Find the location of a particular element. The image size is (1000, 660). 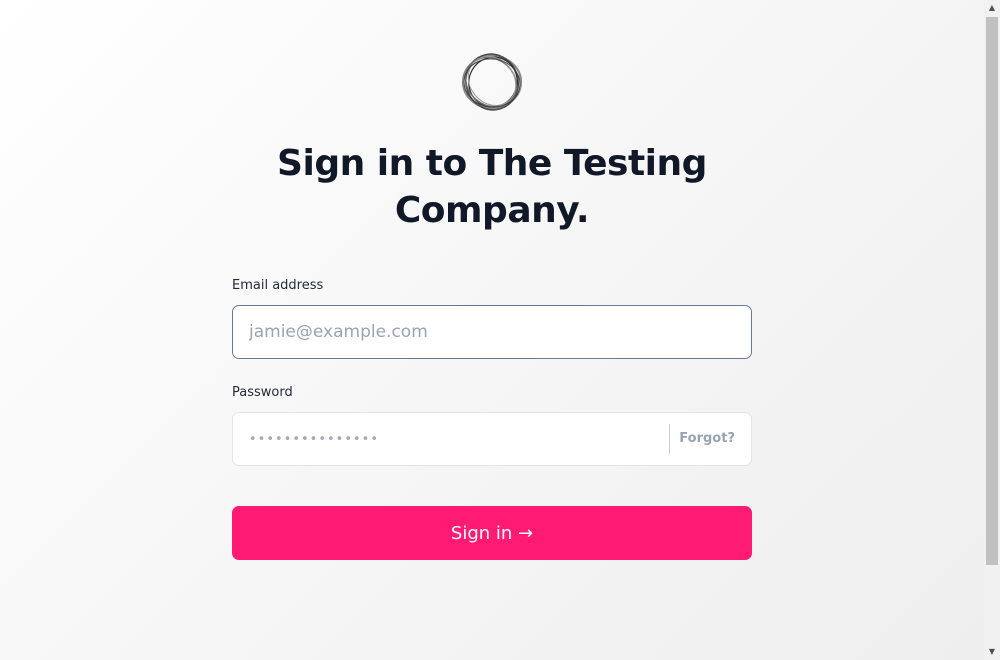

scroll-up-arrow-icon: ▲ is located at coordinates (992, 8).